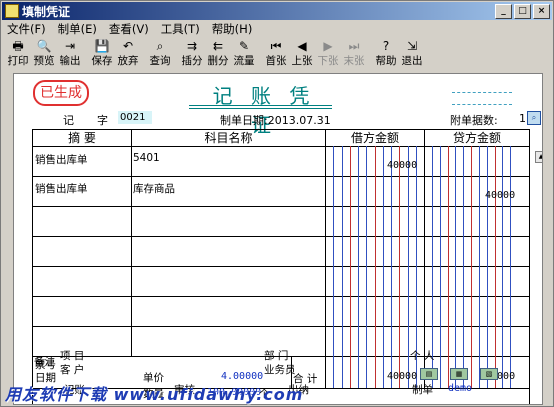 The image size is (554, 407). Describe the element at coordinates (160, 61) in the screenshot. I see `toolbar-label: 查询` at that location.